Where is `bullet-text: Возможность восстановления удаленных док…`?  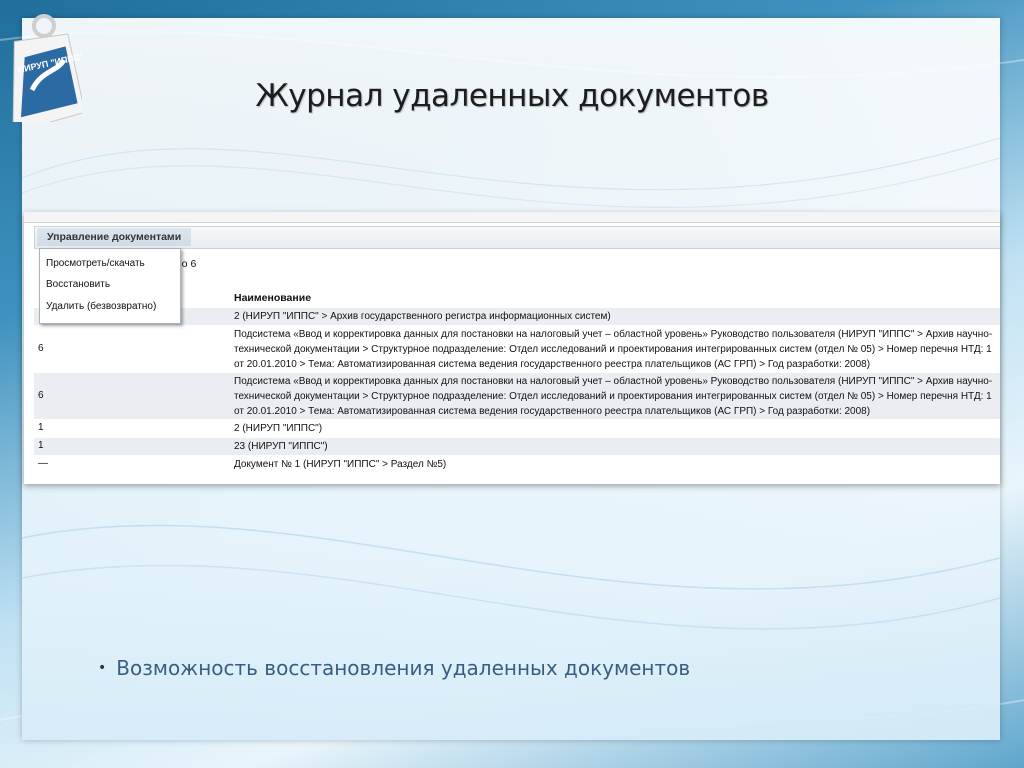 bullet-text: Возможность восстановления удаленных док… is located at coordinates (403, 668).